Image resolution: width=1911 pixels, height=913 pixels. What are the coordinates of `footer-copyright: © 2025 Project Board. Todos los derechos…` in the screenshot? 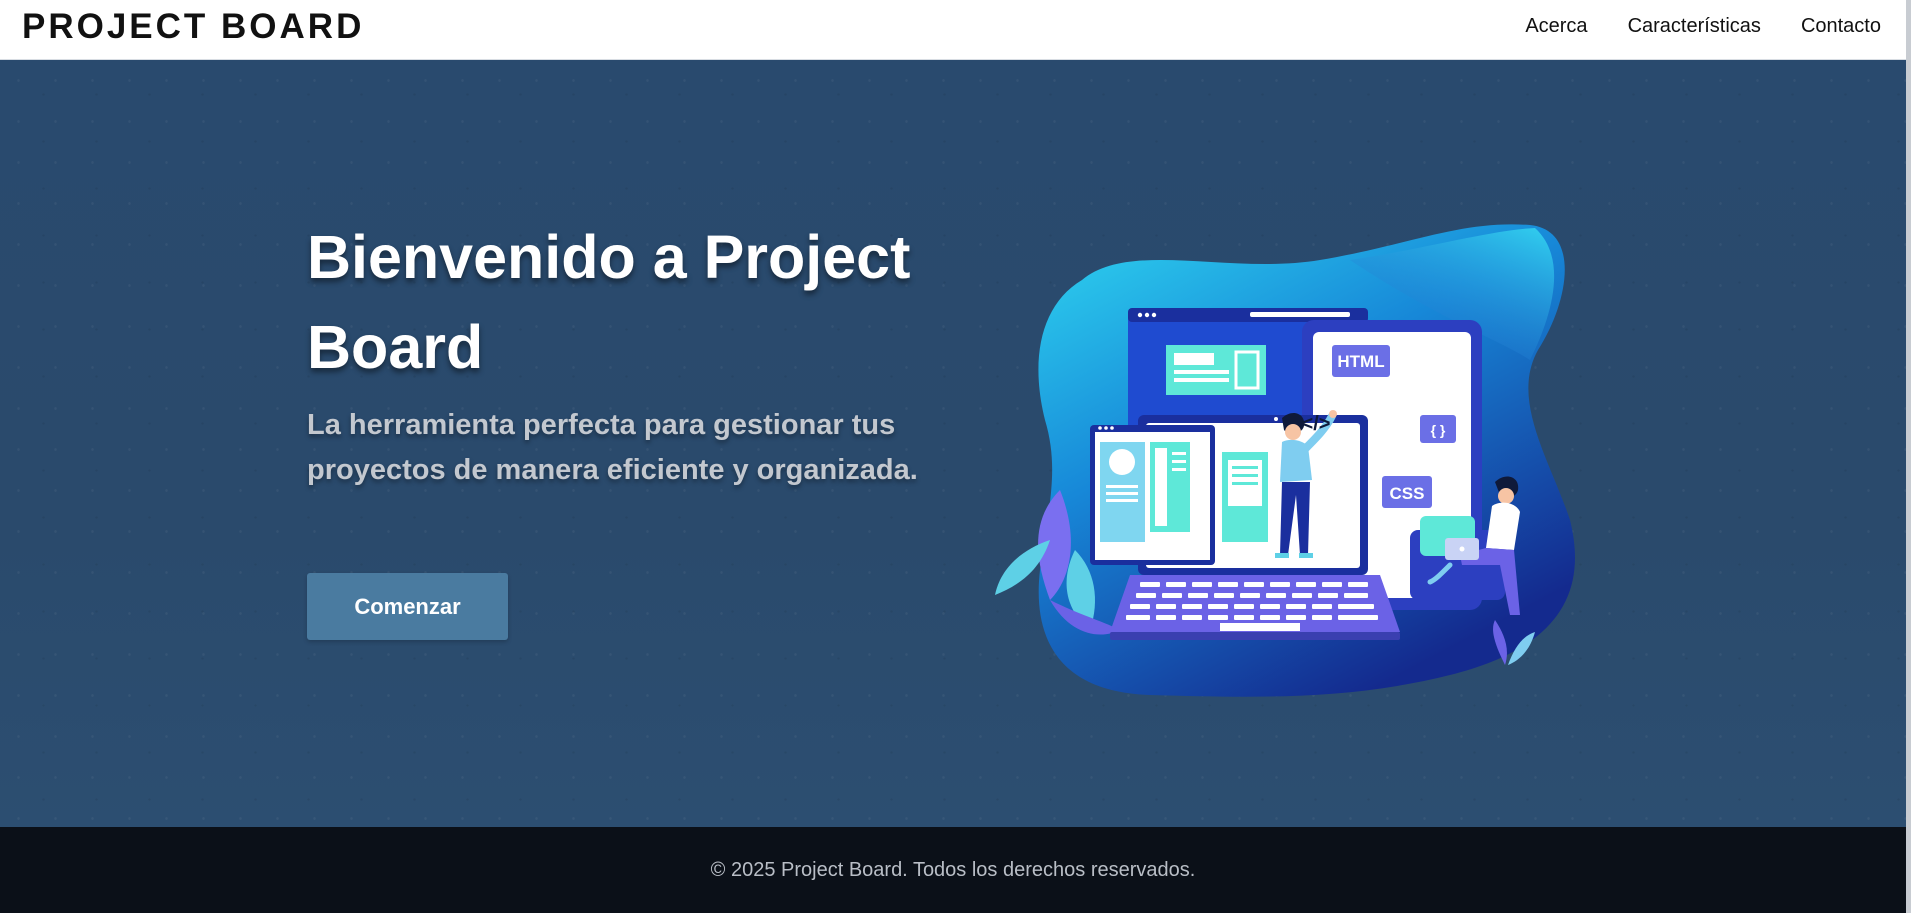 It's located at (953, 870).